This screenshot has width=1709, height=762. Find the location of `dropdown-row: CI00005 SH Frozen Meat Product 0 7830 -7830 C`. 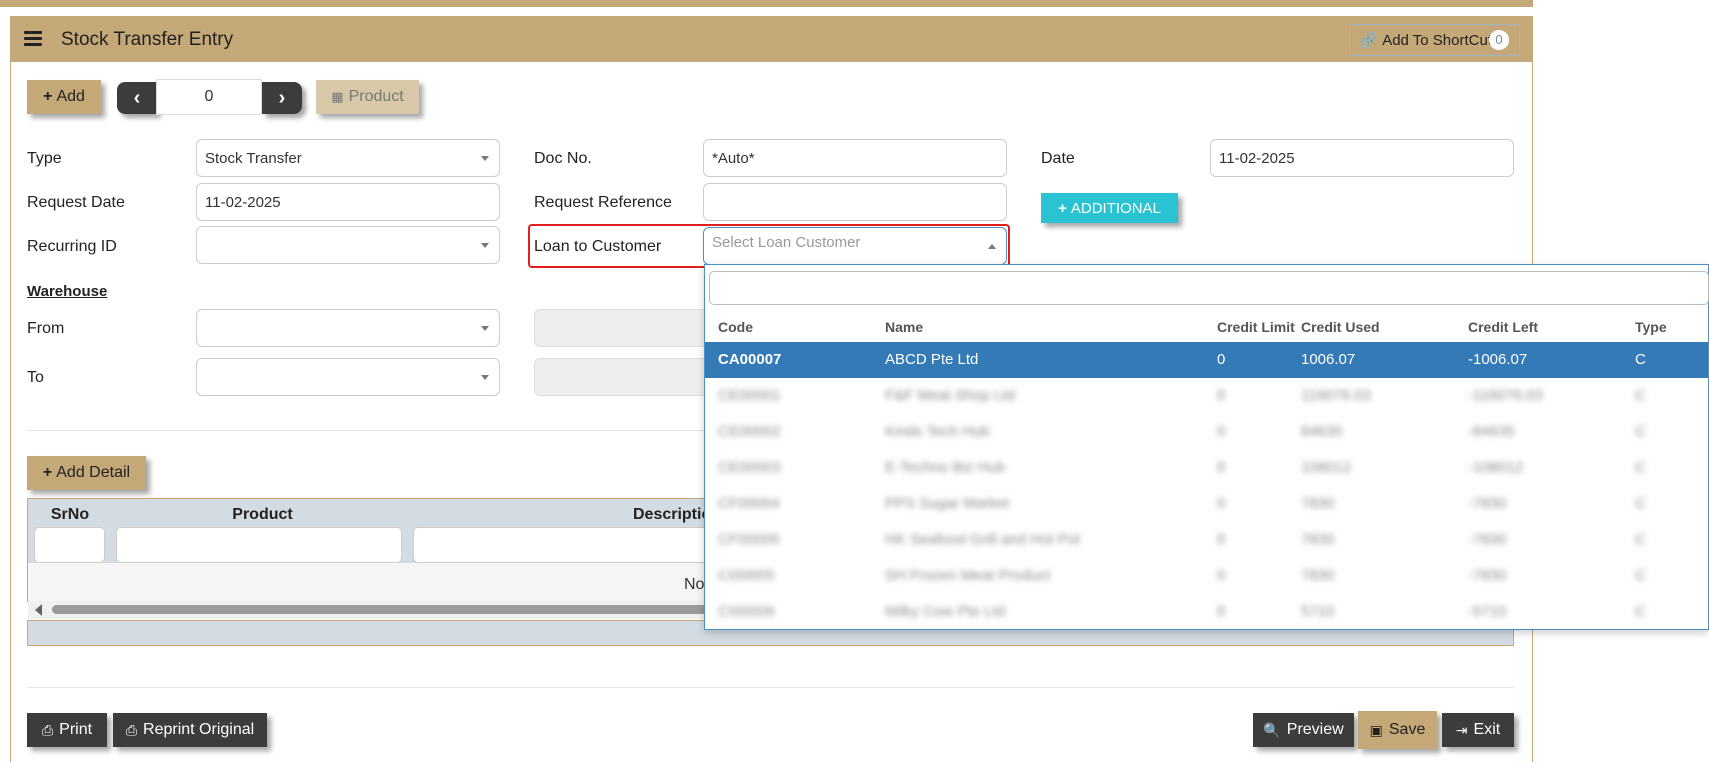

dropdown-row: CI00005 SH Frozen Meat Product 0 7830 -7830 C is located at coordinates (1206, 576).